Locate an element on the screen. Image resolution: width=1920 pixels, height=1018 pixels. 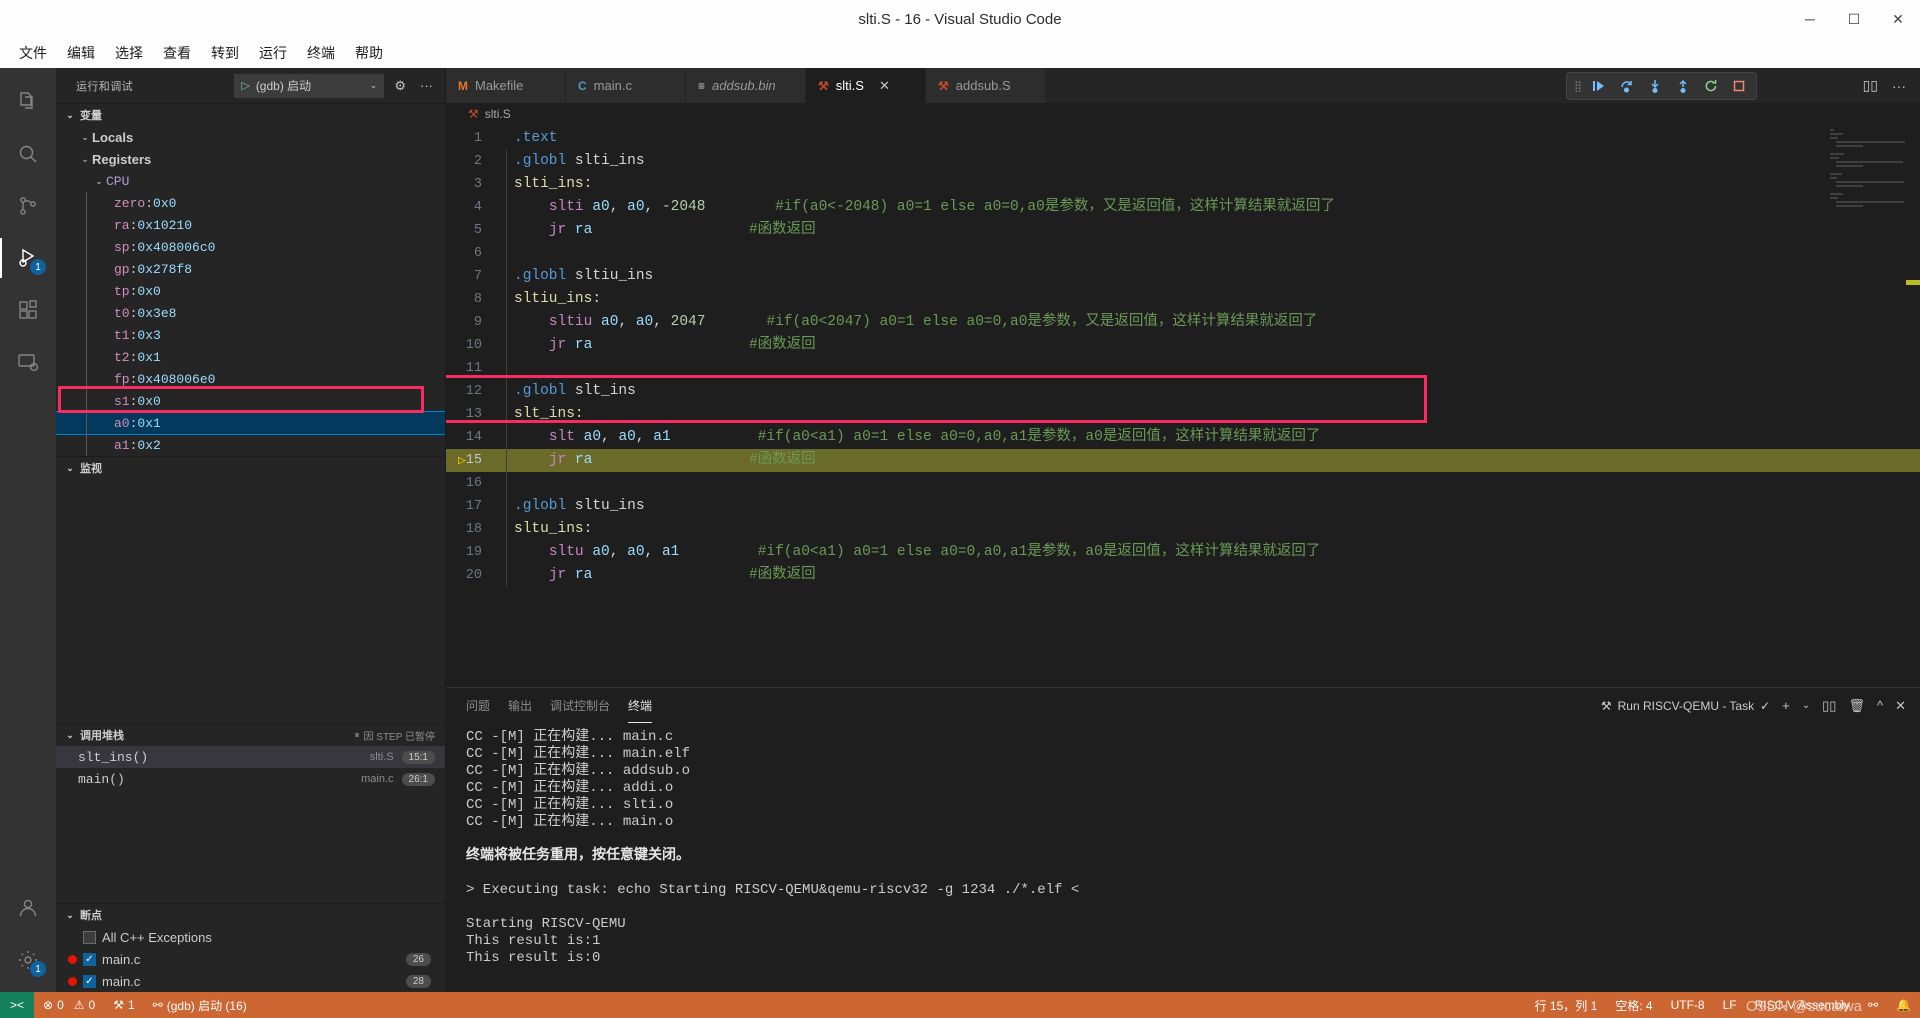
step-into-button is located at coordinates (1655, 86).